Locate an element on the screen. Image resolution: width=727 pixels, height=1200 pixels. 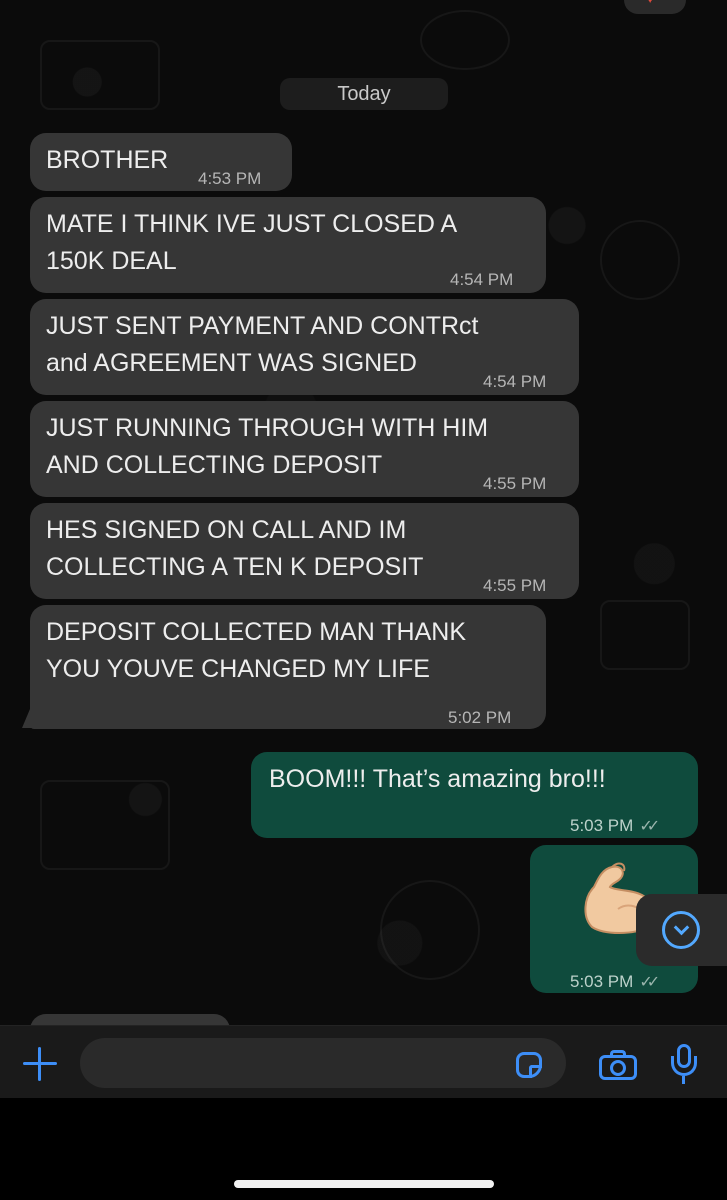
message-text: MATE I THINK IVE JUST CLOSED A 150K DEAL is located at coordinates (252, 242).